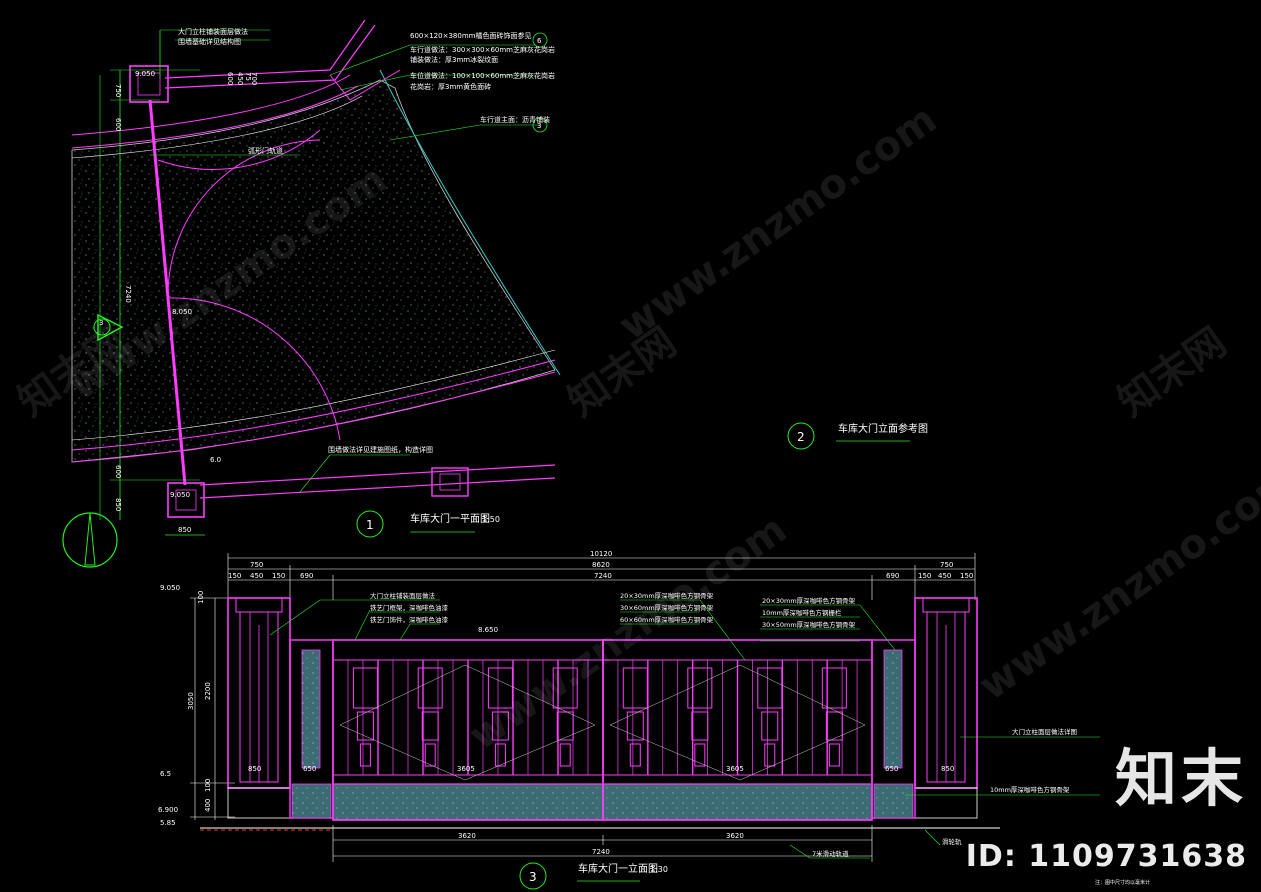 The height and width of the screenshot is (892, 1261). What do you see at coordinates (450, 86) in the screenshot?
I see `plan-label-7: 花岗岩：厚3mm黄色面砖` at bounding box center [450, 86].